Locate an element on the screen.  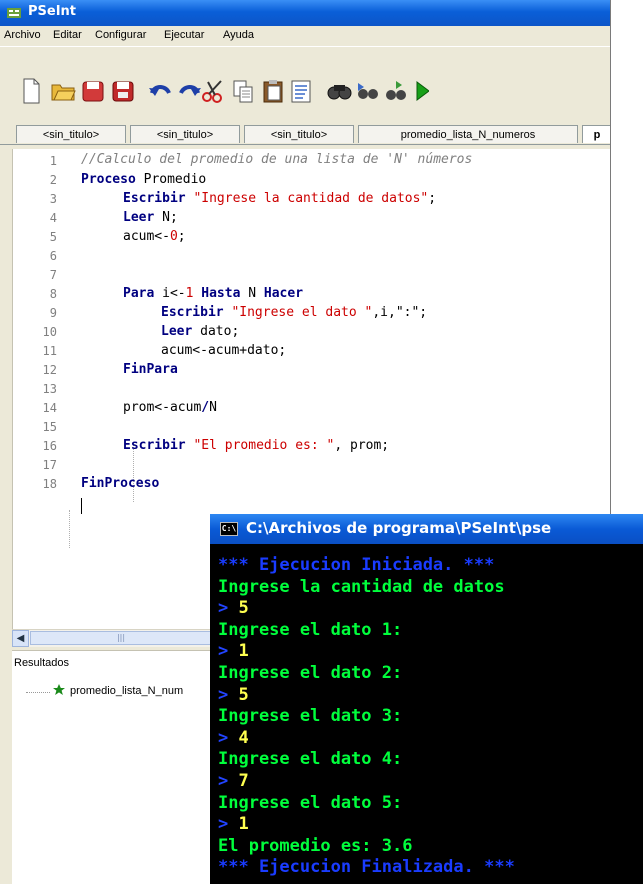
save-as-icon is located at coordinates (123, 91).